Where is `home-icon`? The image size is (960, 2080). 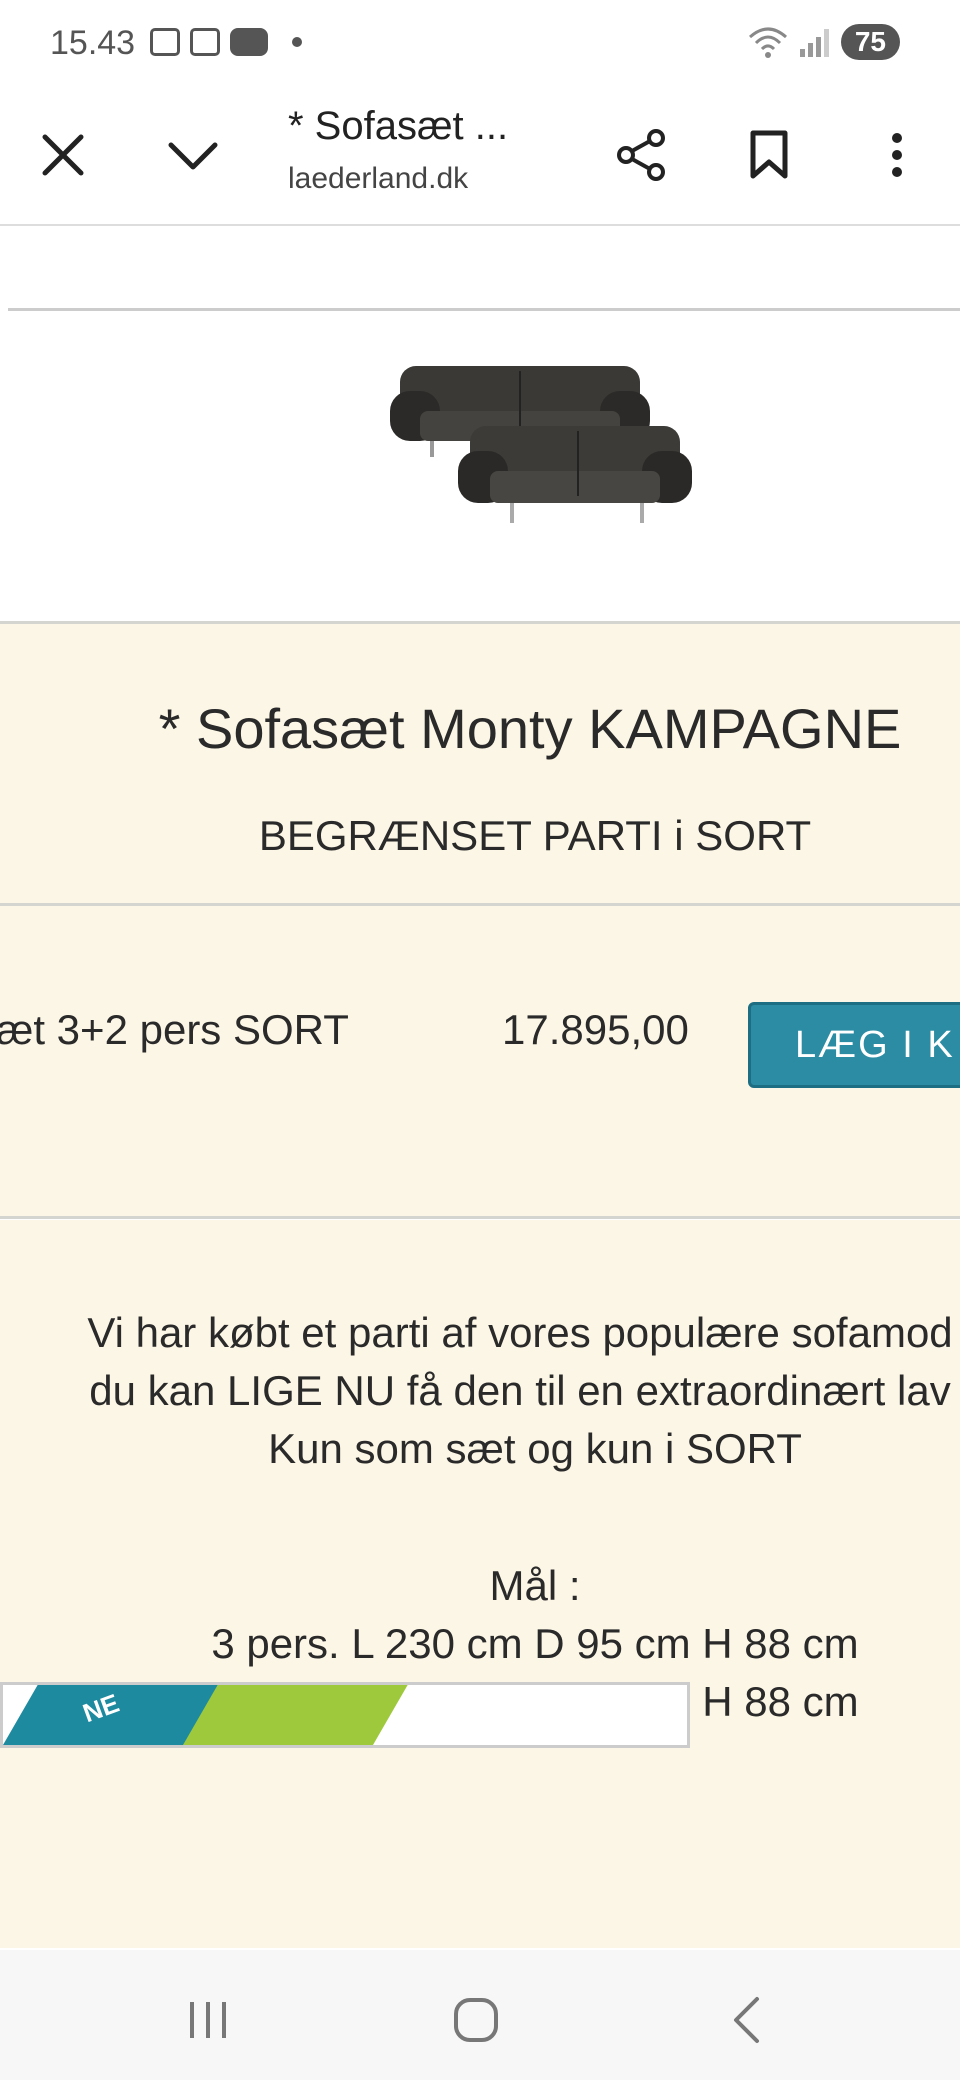
home-icon is located at coordinates (476, 2020).